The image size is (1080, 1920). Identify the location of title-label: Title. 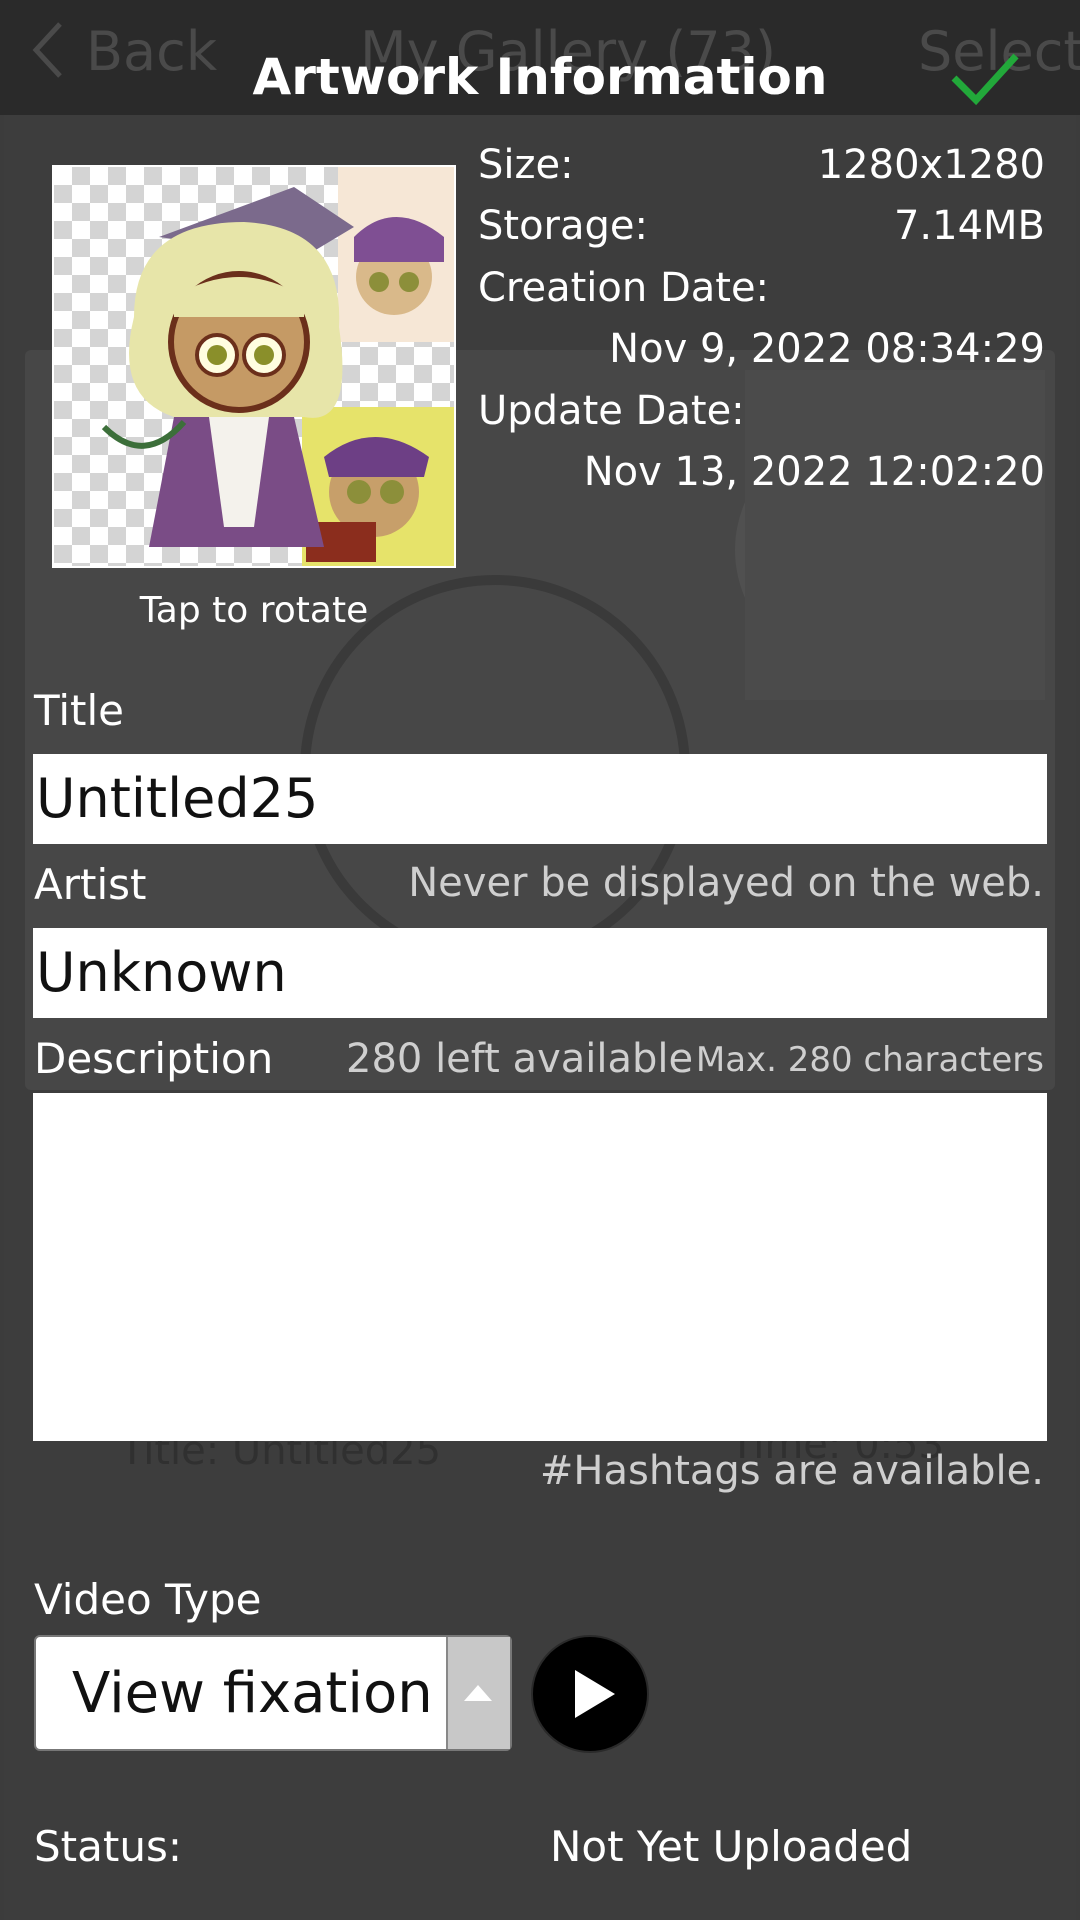
(79, 710).